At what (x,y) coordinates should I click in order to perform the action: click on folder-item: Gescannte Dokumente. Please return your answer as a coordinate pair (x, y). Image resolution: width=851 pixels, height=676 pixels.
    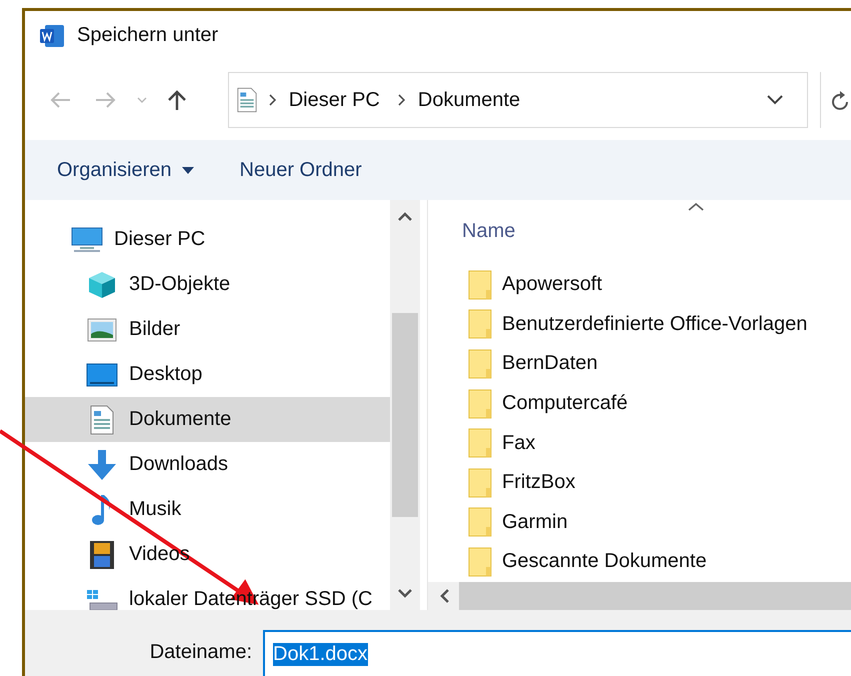
    Looking at the image, I should click on (639, 562).